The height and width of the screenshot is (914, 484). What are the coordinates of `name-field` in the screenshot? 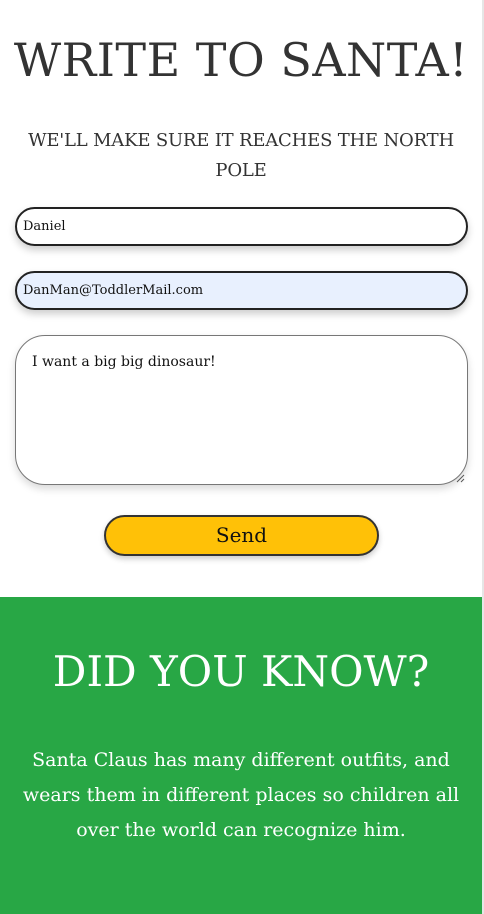 It's located at (241, 226).